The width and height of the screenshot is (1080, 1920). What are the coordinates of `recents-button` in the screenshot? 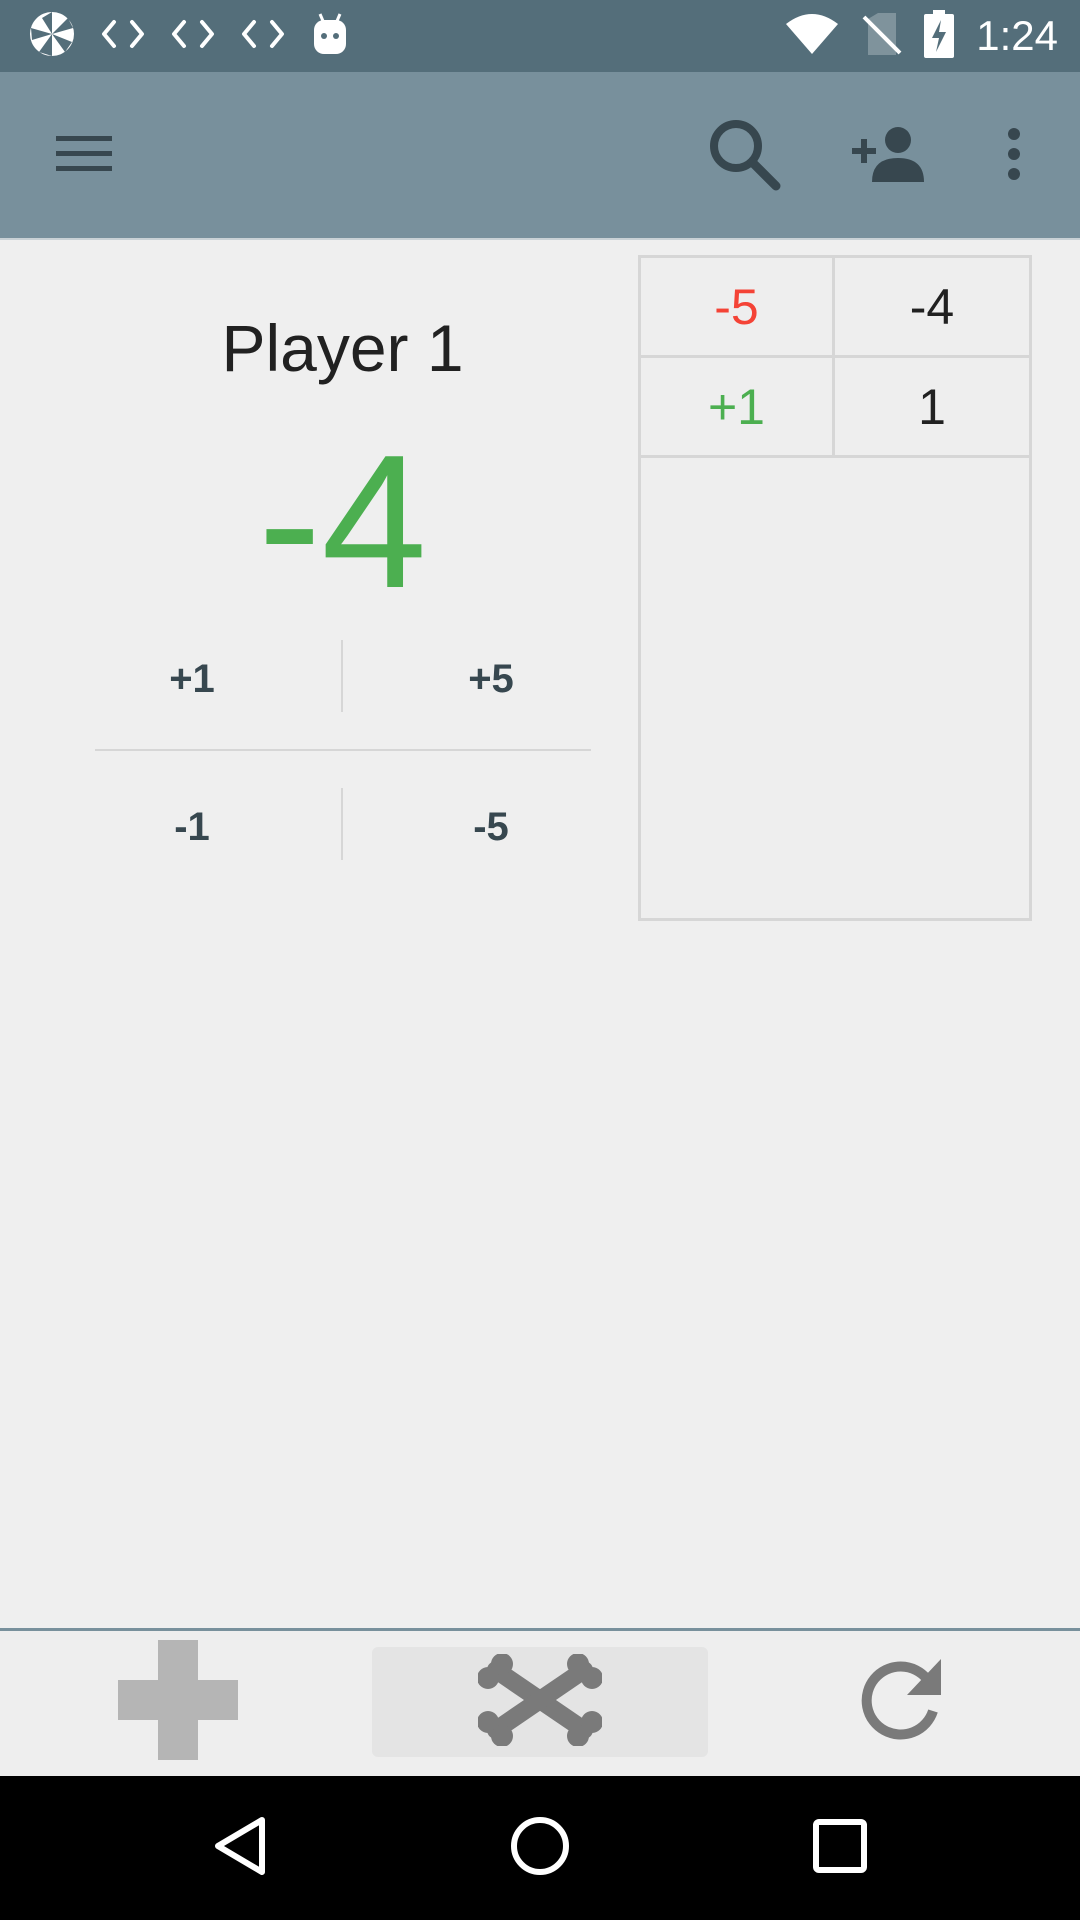 It's located at (840, 1848).